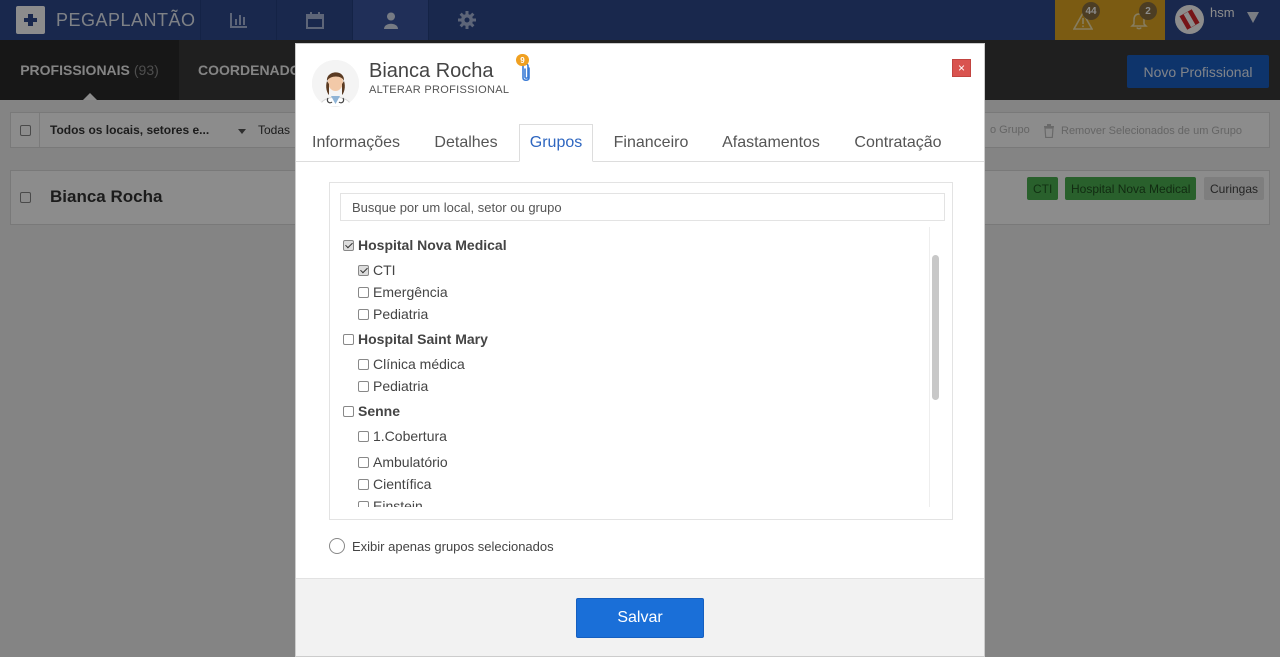  What do you see at coordinates (526, 69) in the screenshot?
I see `attachments-button: 9` at bounding box center [526, 69].